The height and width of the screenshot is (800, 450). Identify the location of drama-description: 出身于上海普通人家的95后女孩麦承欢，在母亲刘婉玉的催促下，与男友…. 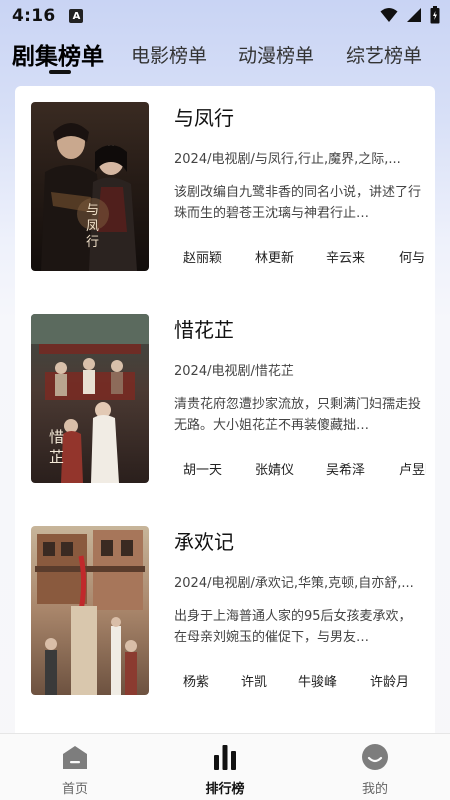
(293, 627).